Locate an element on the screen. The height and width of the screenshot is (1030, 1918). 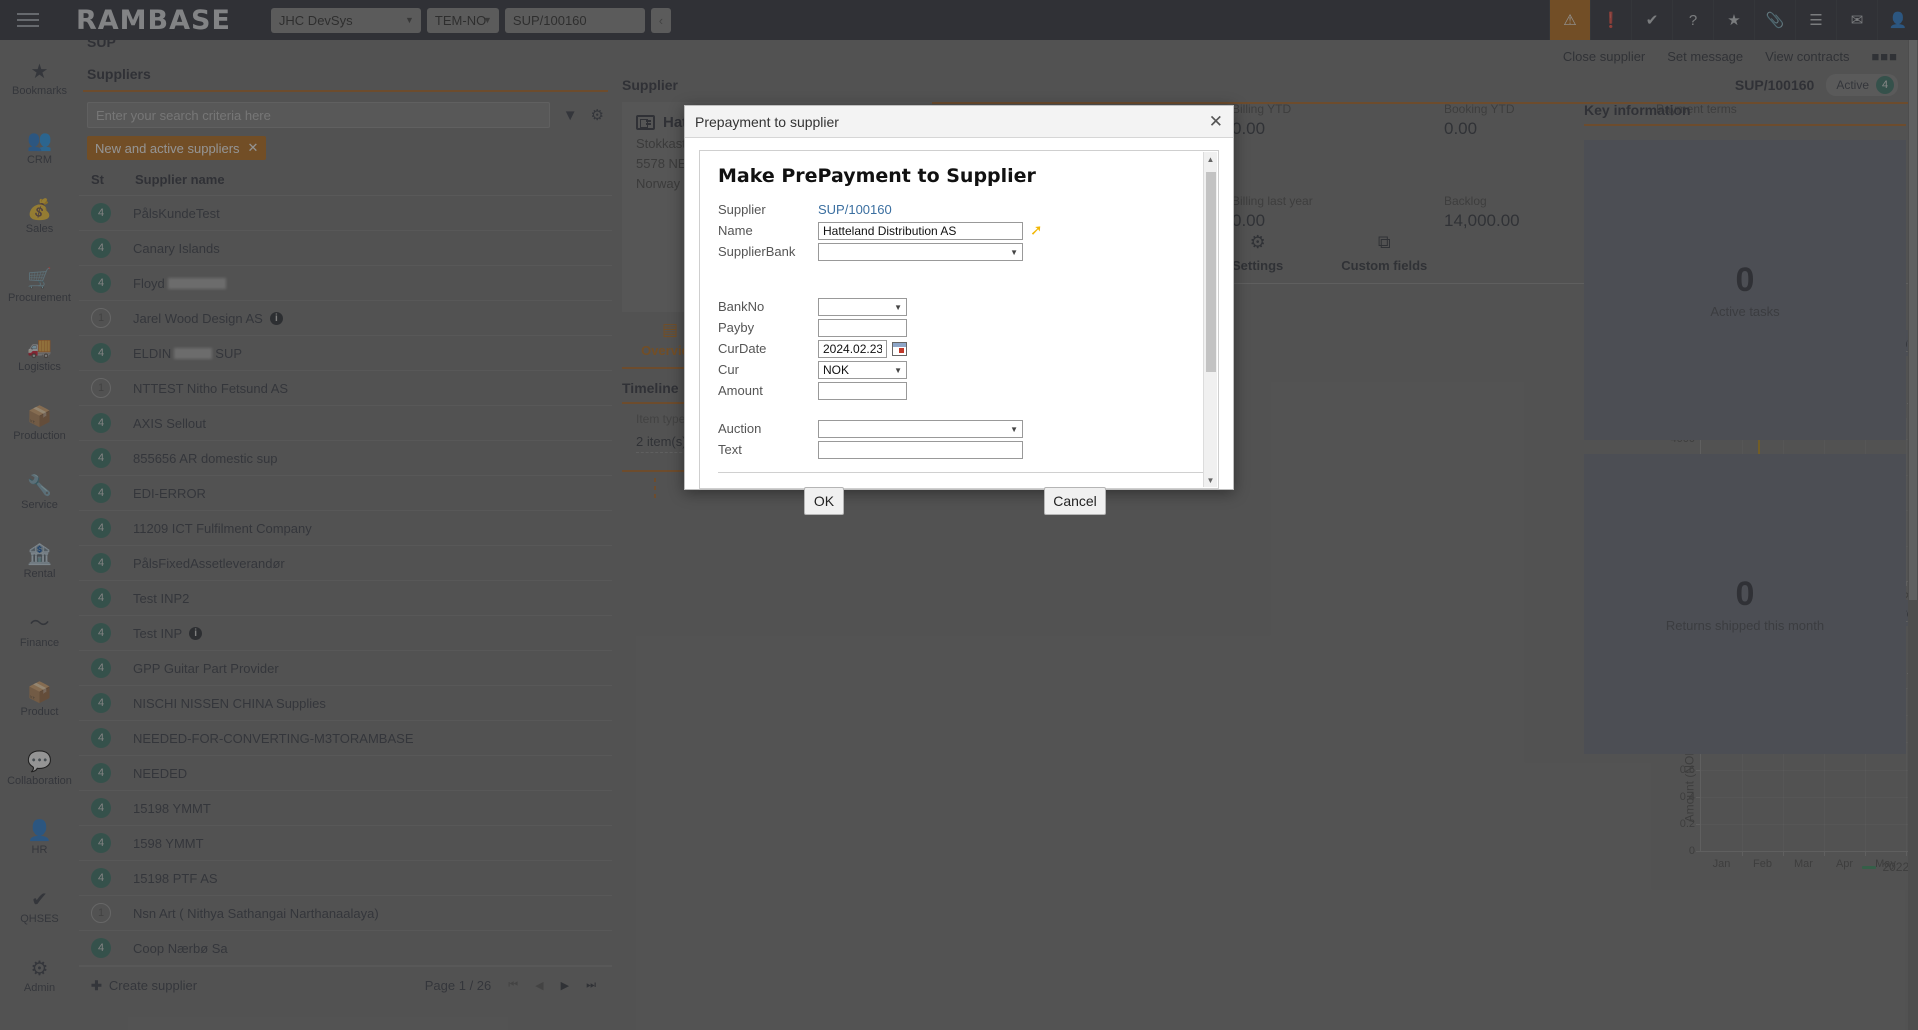
supplier-link: SUP/100160 is located at coordinates (855, 209).